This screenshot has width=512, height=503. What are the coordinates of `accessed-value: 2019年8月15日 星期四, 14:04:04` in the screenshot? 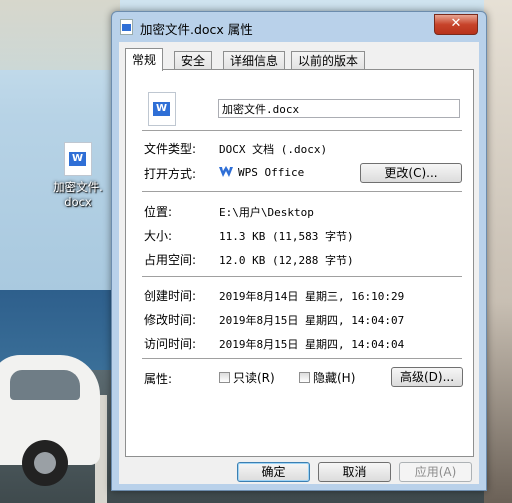 It's located at (312, 344).